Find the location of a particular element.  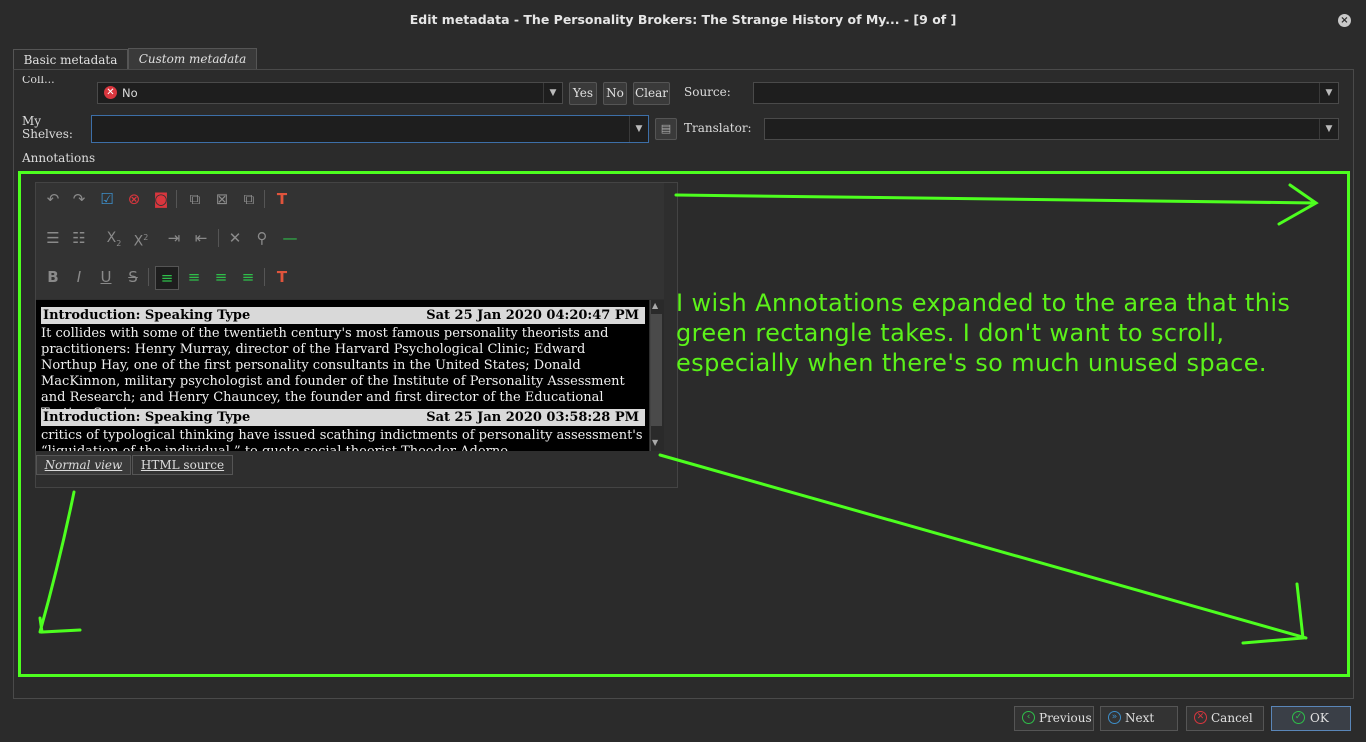

cancel-button: ✕ Cancel is located at coordinates (1225, 718).